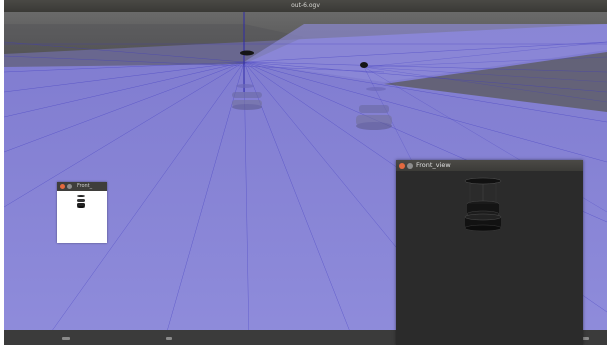 The width and height of the screenshot is (607, 345). I want to click on front-window-small-titlebar: Front_, so click(82, 186).